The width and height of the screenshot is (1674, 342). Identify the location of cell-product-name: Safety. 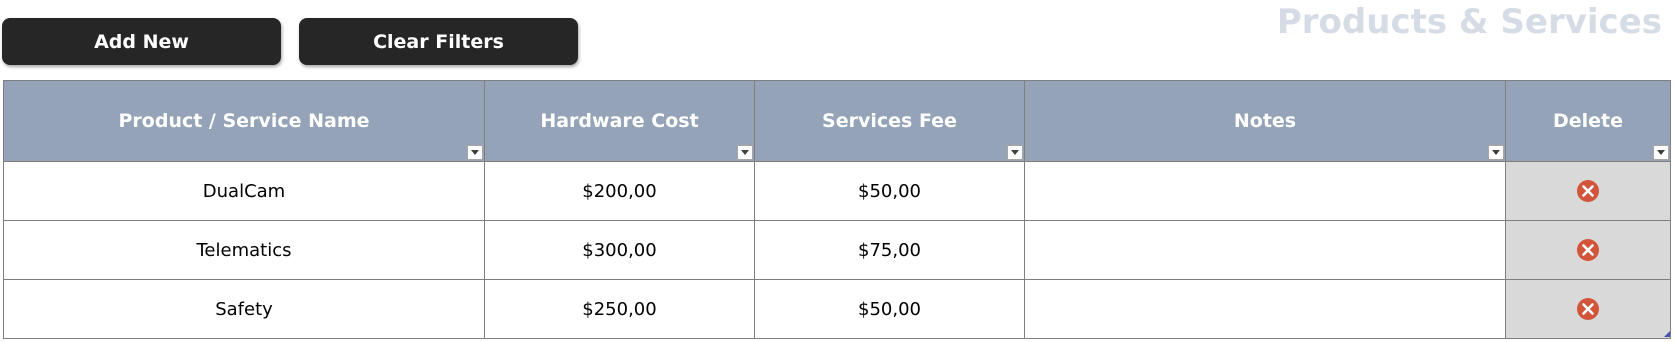
(244, 309).